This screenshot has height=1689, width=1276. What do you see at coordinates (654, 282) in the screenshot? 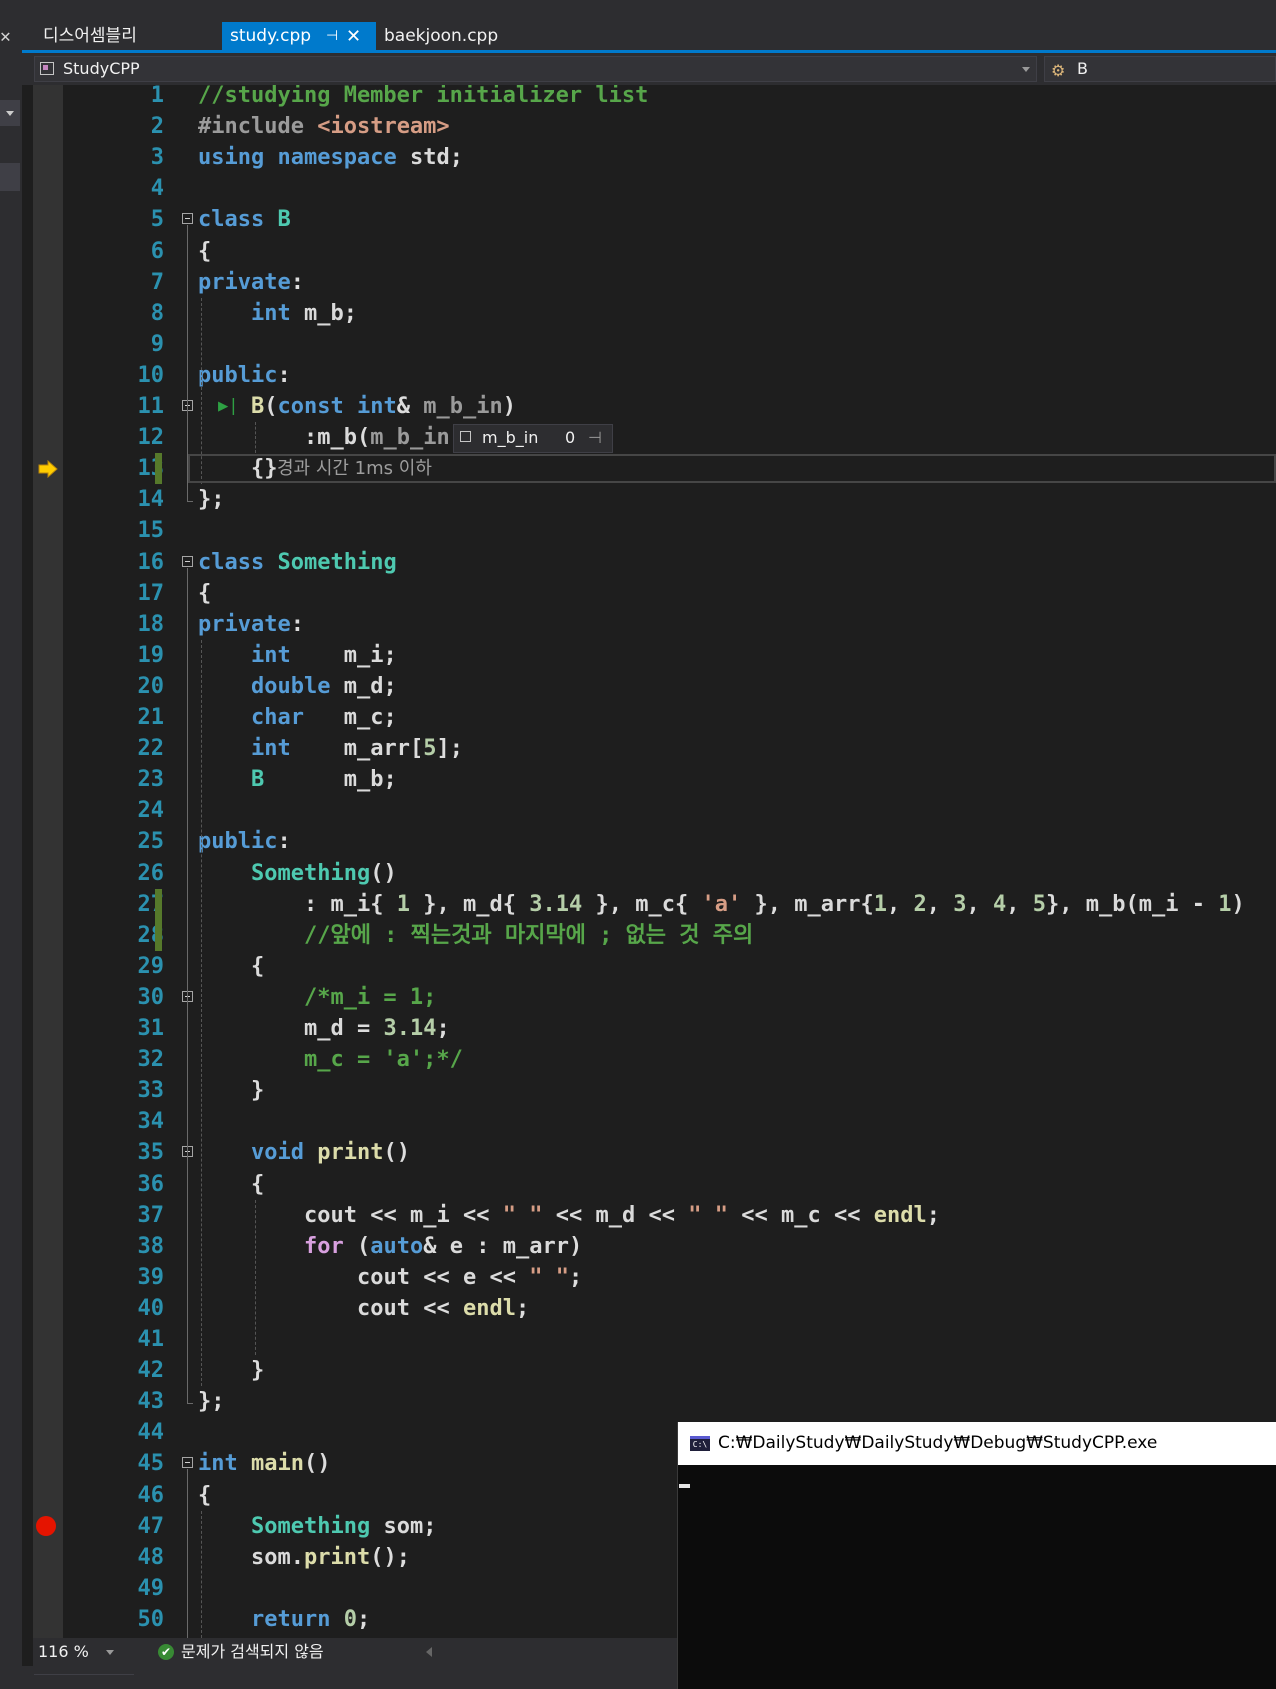
I see `code-line: 7 private:` at bounding box center [654, 282].